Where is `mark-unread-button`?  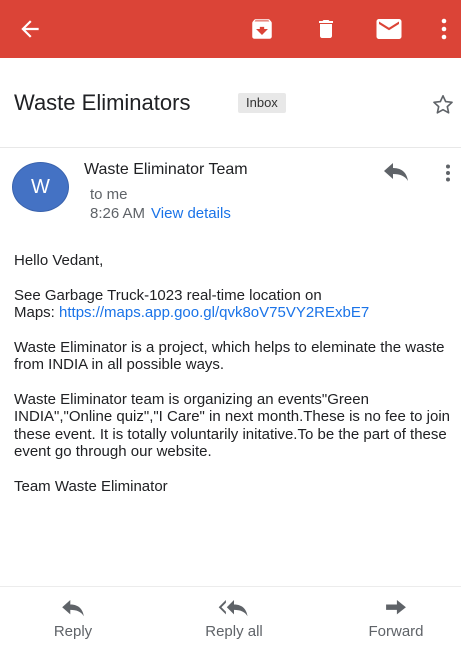 mark-unread-button is located at coordinates (389, 29).